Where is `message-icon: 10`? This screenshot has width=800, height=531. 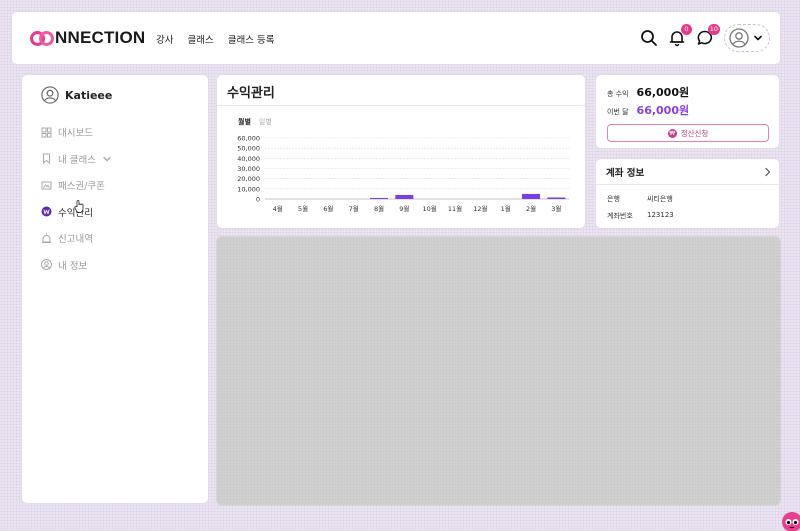 message-icon: 10 is located at coordinates (708, 35).